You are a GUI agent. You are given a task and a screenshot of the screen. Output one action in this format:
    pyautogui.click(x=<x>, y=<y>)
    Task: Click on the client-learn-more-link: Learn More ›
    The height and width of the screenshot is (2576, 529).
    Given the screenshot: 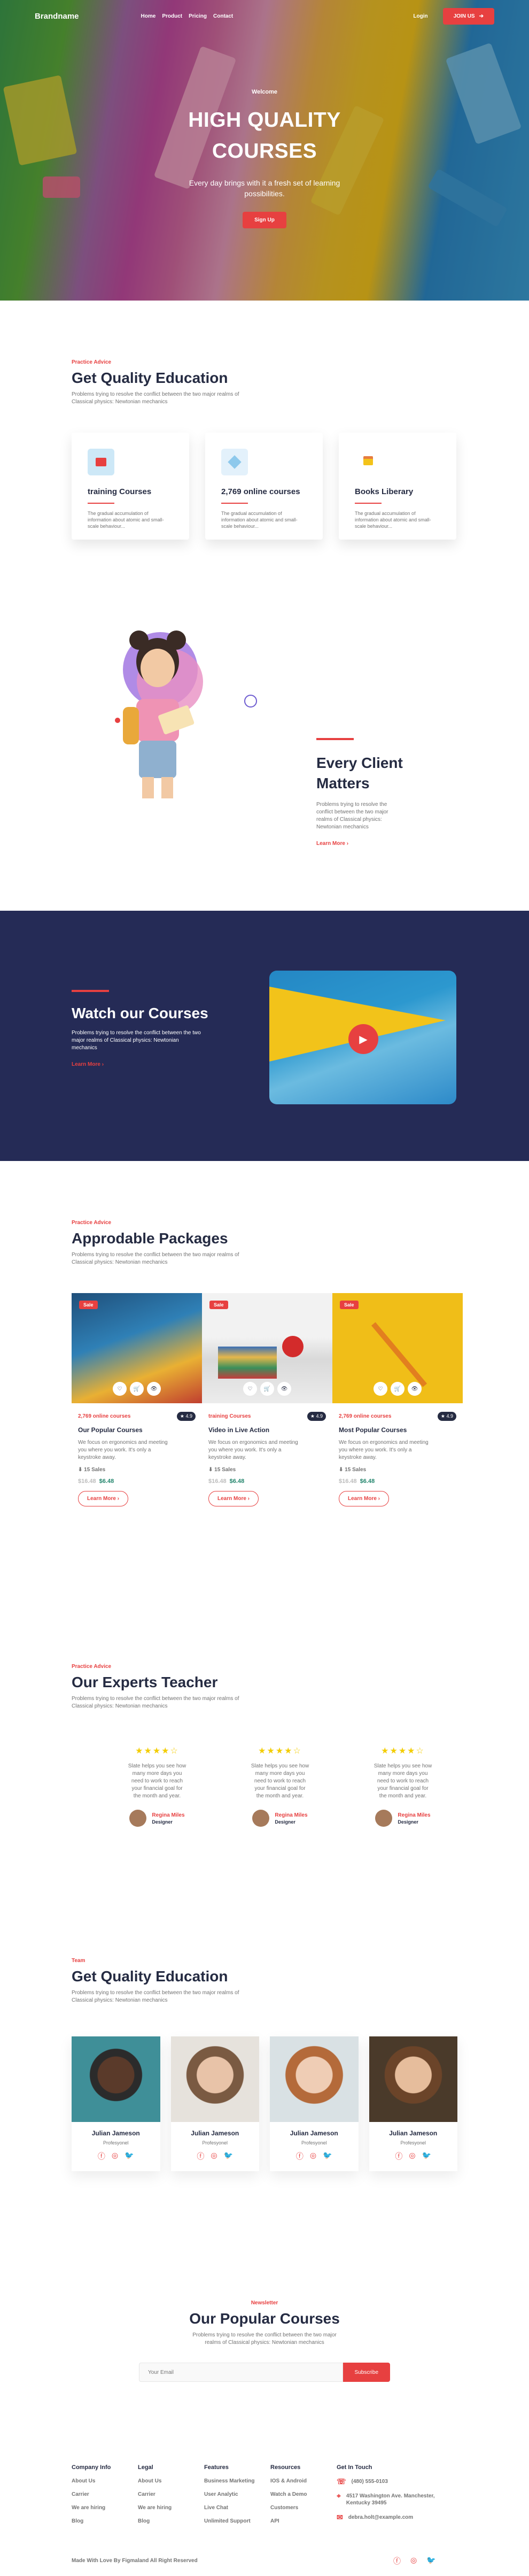 What is the action you would take?
    pyautogui.click(x=383, y=844)
    